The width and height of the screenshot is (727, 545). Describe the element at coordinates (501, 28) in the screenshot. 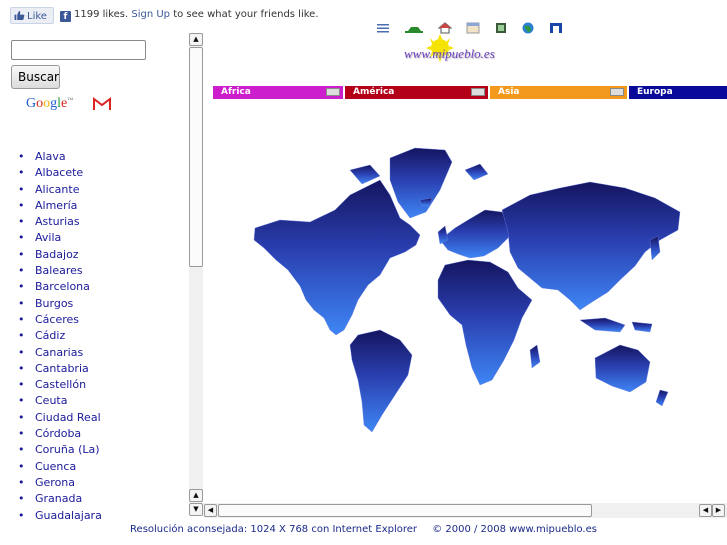

I see `film-icon` at that location.